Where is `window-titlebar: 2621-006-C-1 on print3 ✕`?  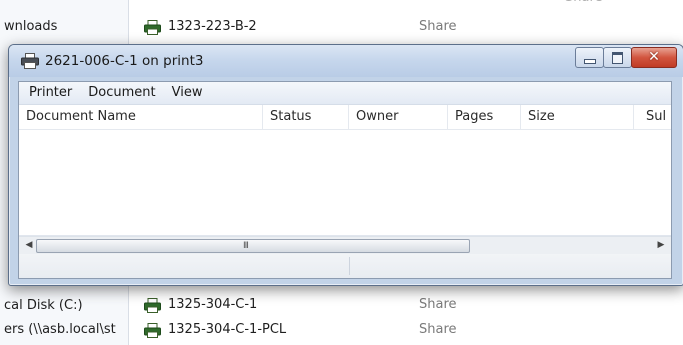 window-titlebar: 2621-006-C-1 on print3 ✕ is located at coordinates (346, 61).